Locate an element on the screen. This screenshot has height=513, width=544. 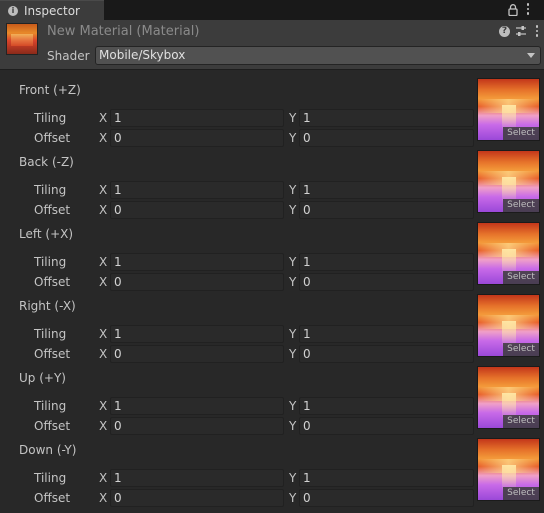
offset-x-field: 0 is located at coordinates (197, 498).